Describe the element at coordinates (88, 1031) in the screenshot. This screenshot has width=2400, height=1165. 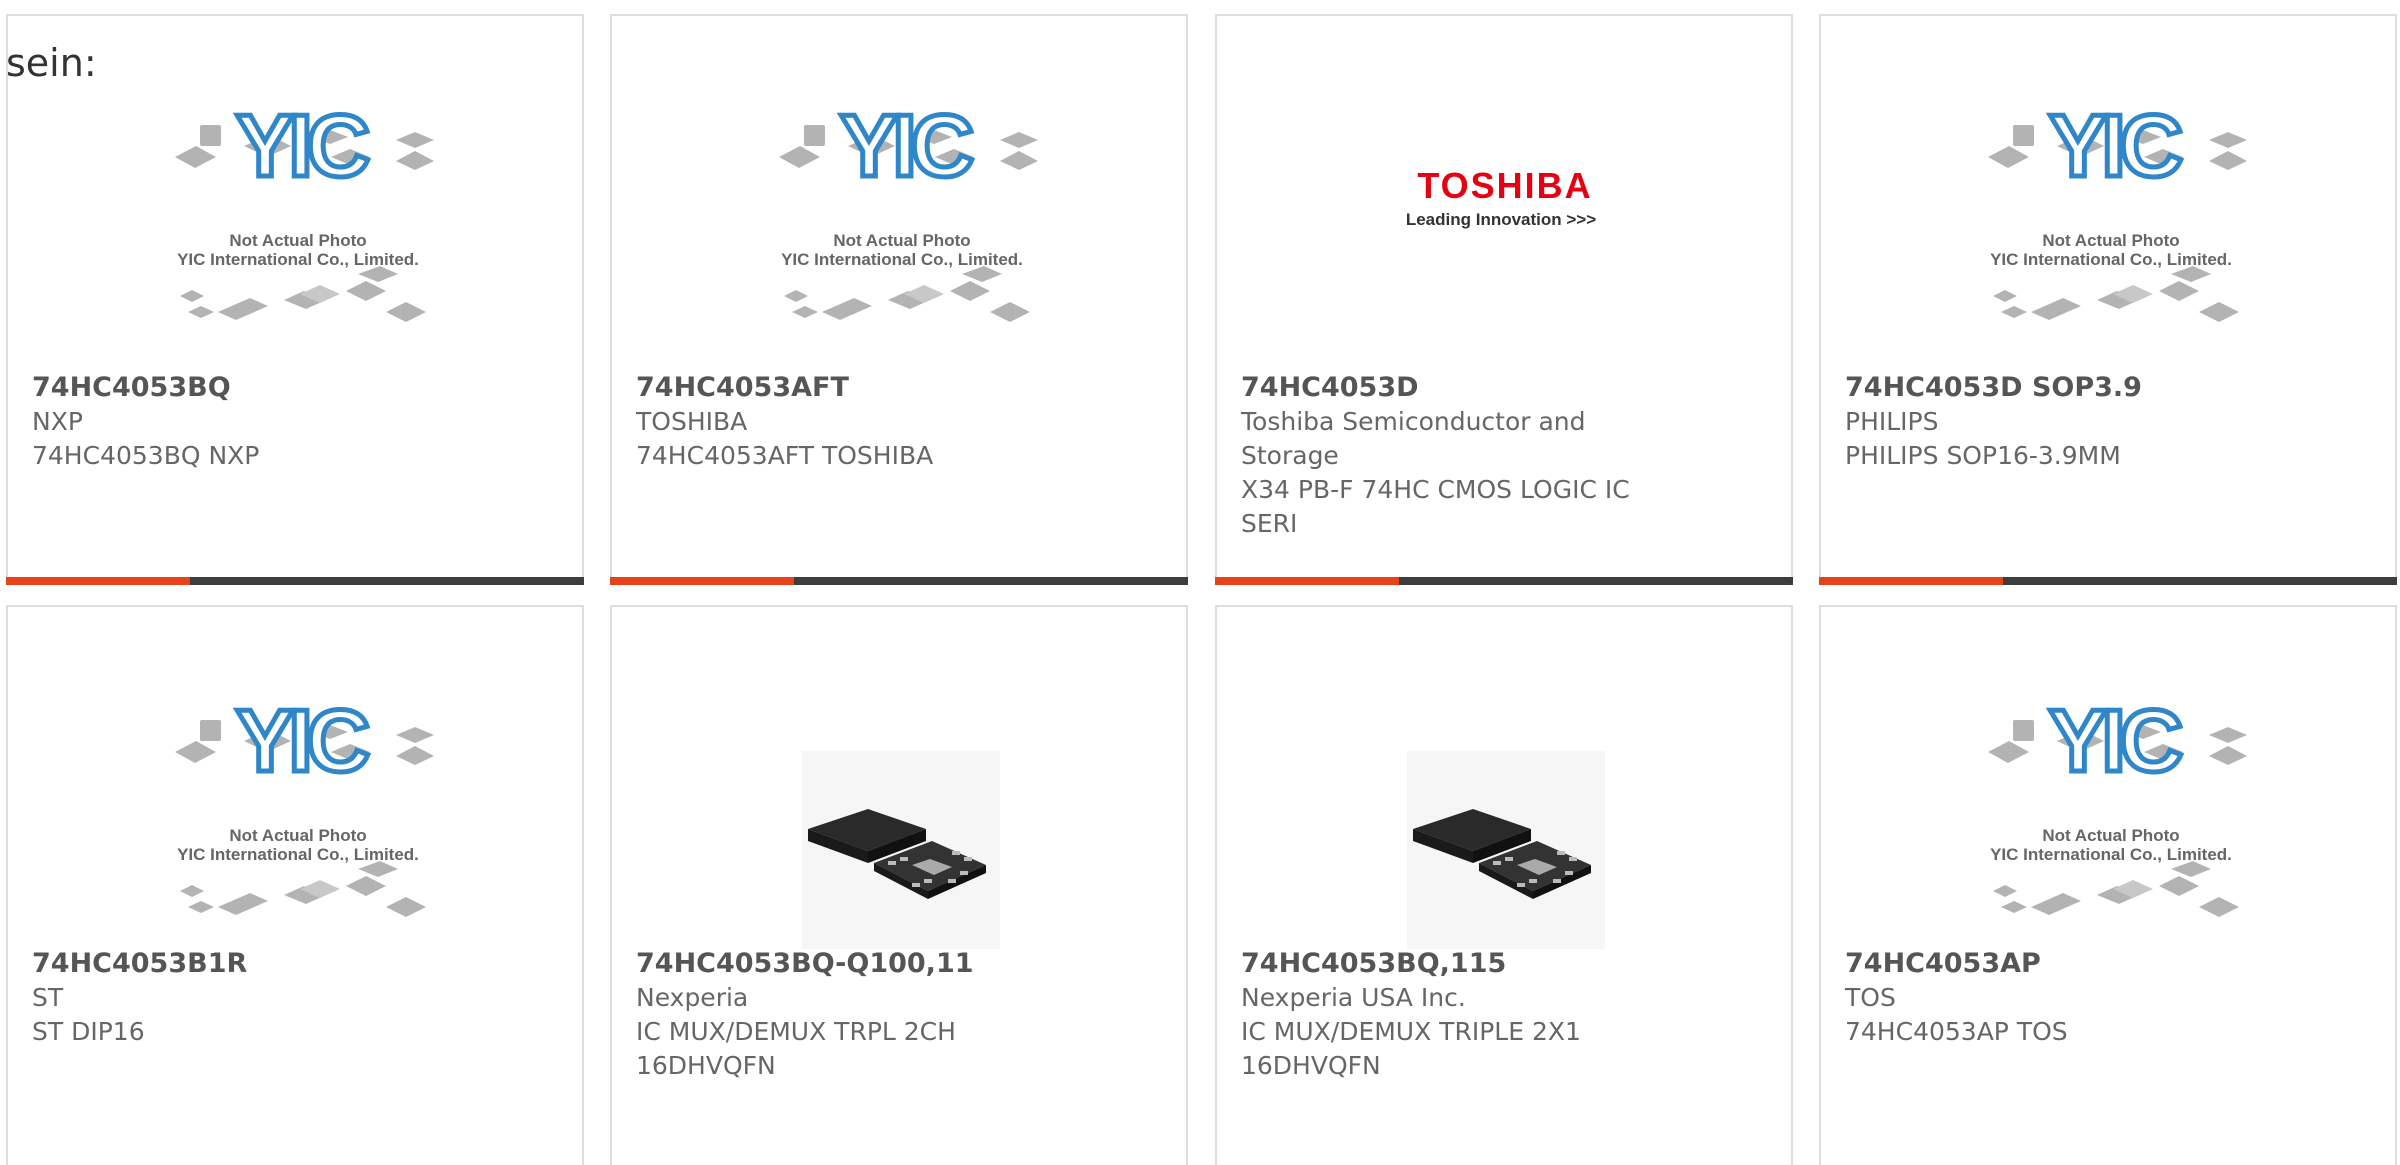
I see `product-description: ST DIP16` at that location.